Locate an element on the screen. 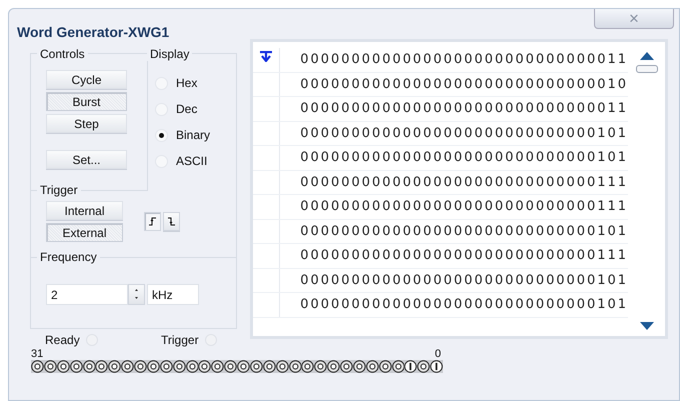 Image resolution: width=680 pixels, height=401 pixels. unit-label: kHz is located at coordinates (173, 294).